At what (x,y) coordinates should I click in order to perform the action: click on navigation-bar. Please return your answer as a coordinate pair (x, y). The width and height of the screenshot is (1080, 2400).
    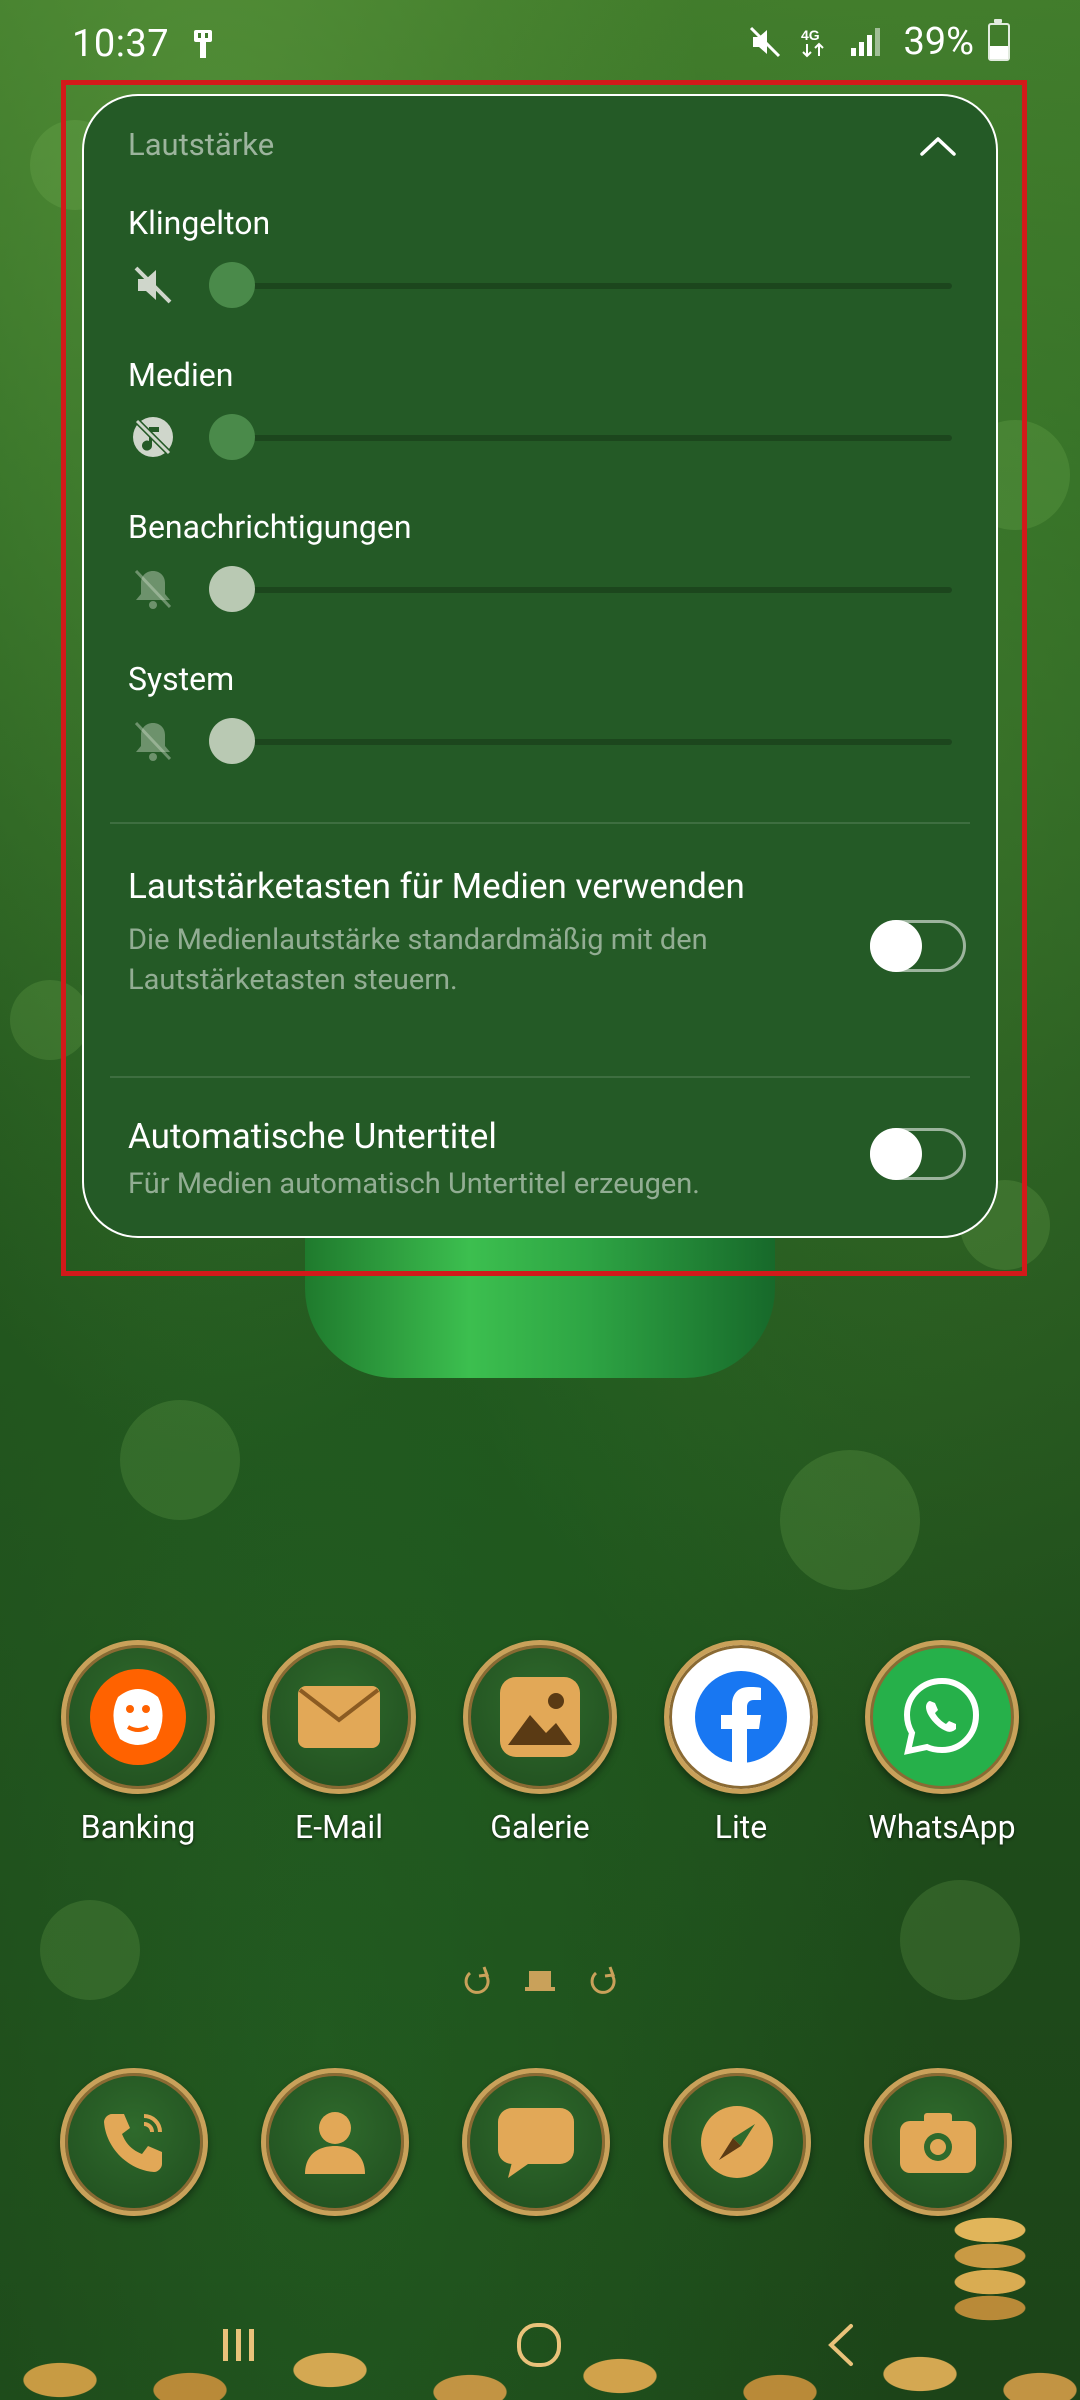
    Looking at the image, I should click on (540, 2345).